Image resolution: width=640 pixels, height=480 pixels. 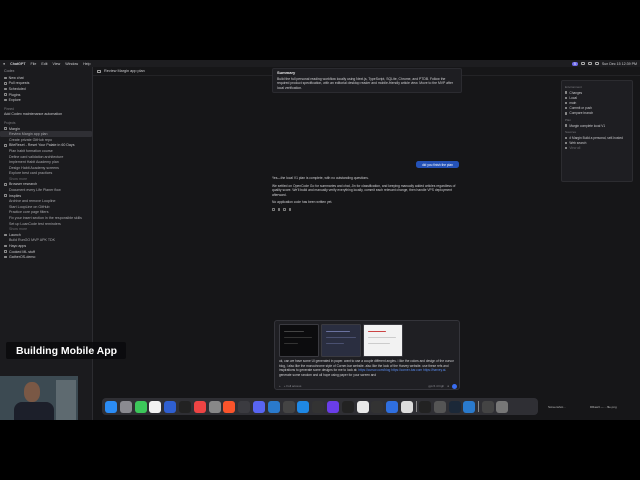 What do you see at coordinates (279, 209) in the screenshot?
I see `thumbs-up-icon` at bounding box center [279, 209].